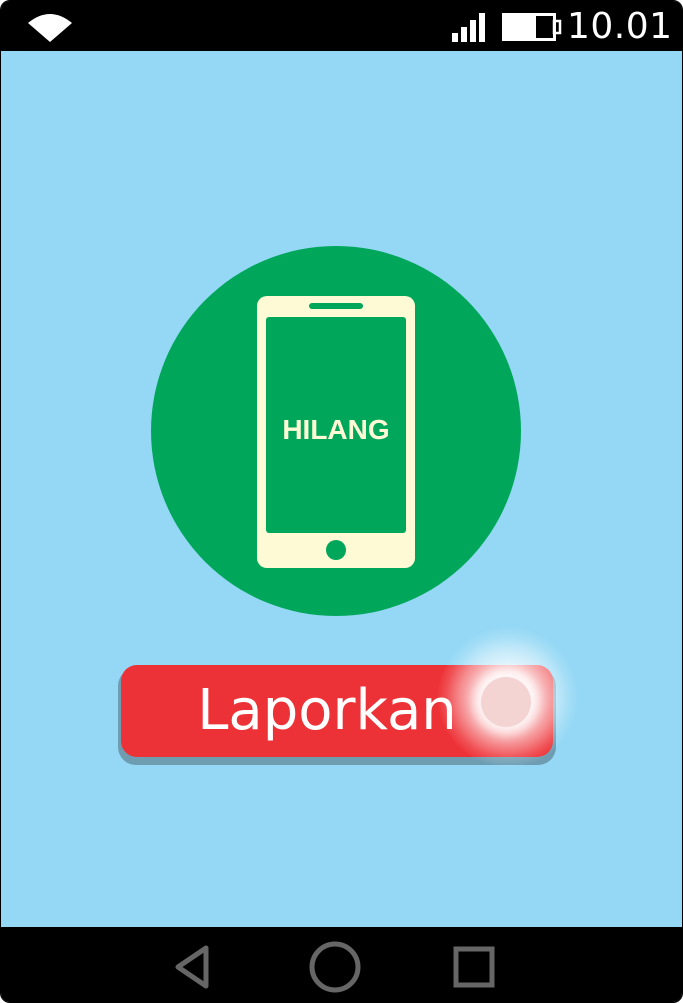 This screenshot has width=683, height=1003. I want to click on back-icon, so click(194, 967).